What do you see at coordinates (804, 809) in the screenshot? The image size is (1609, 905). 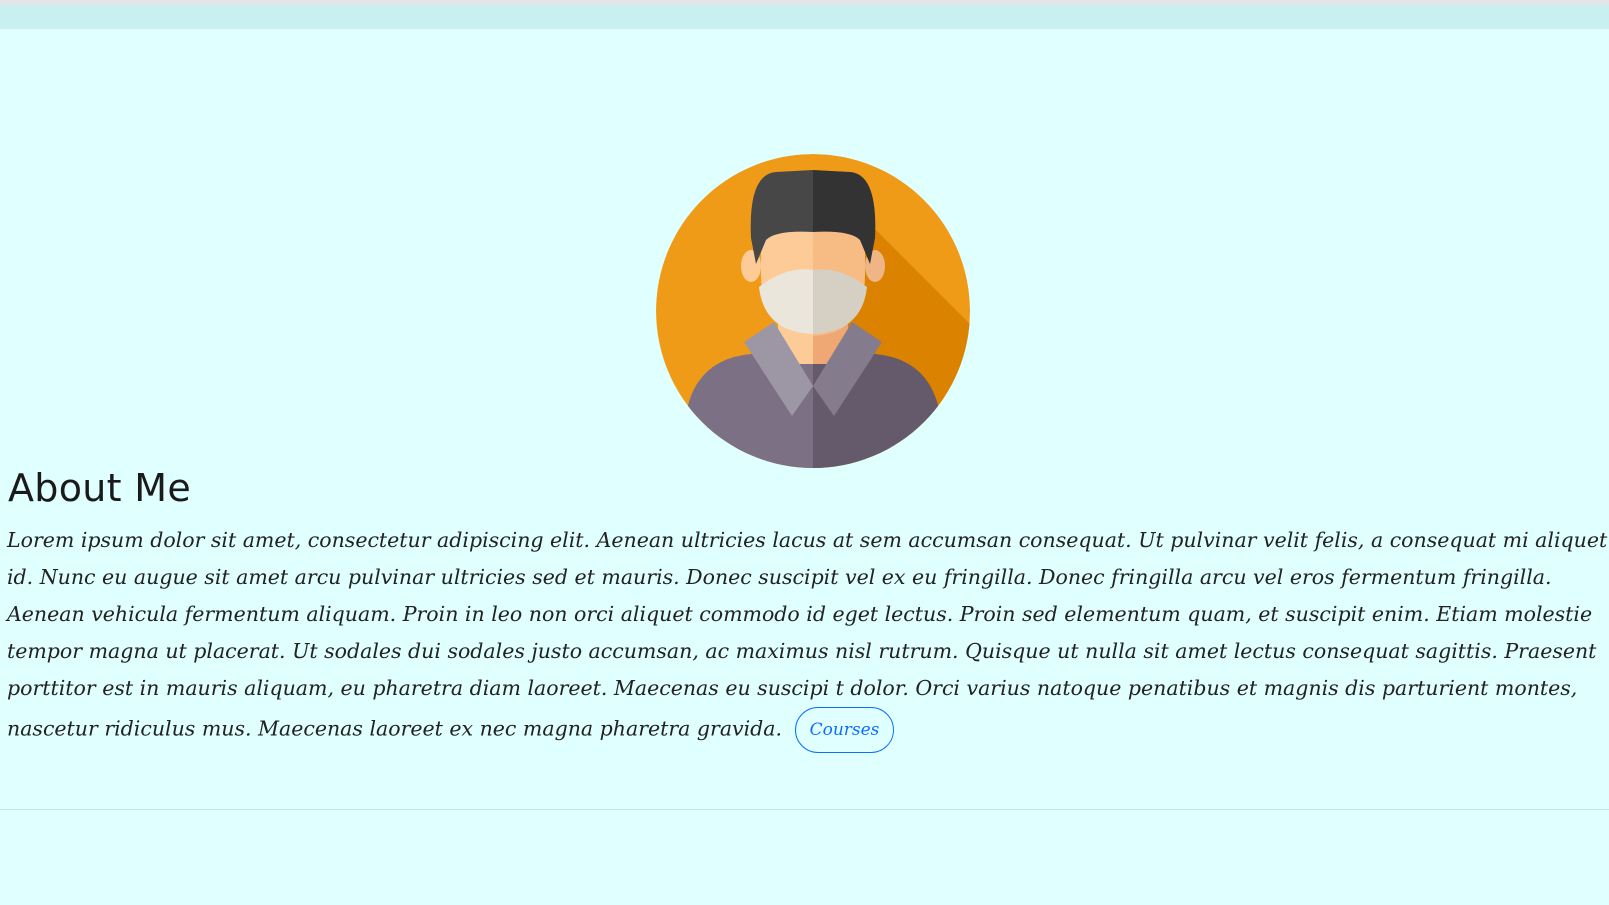 I see `section-divider` at bounding box center [804, 809].